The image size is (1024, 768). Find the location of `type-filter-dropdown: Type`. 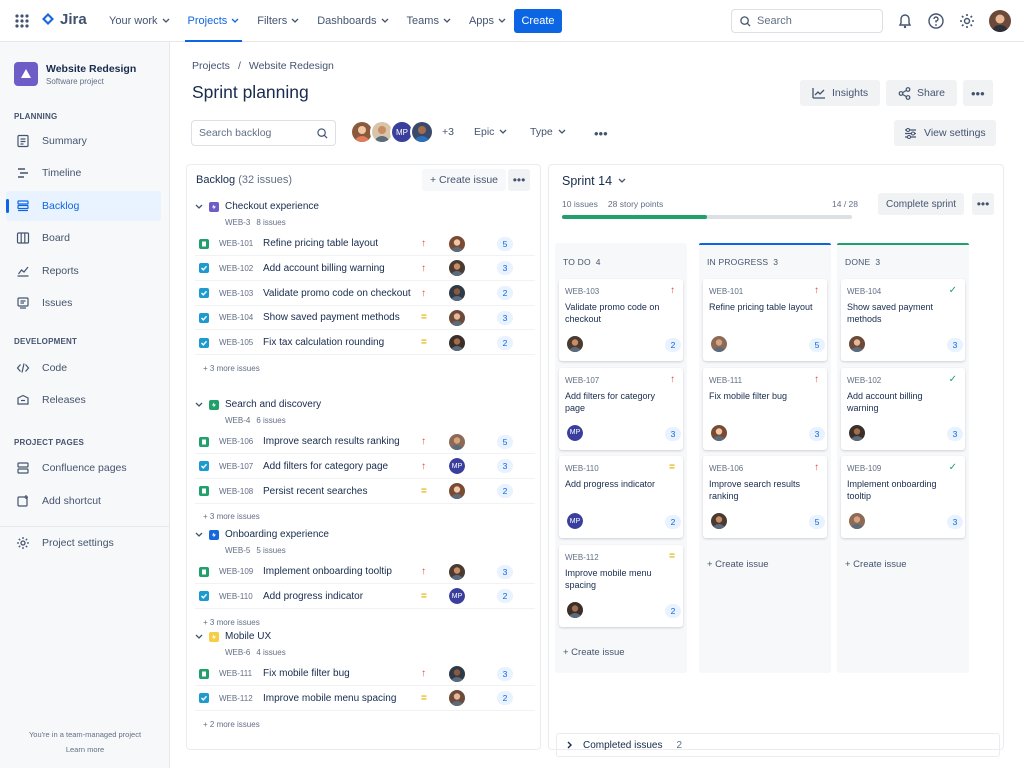

type-filter-dropdown: Type is located at coordinates (548, 132).